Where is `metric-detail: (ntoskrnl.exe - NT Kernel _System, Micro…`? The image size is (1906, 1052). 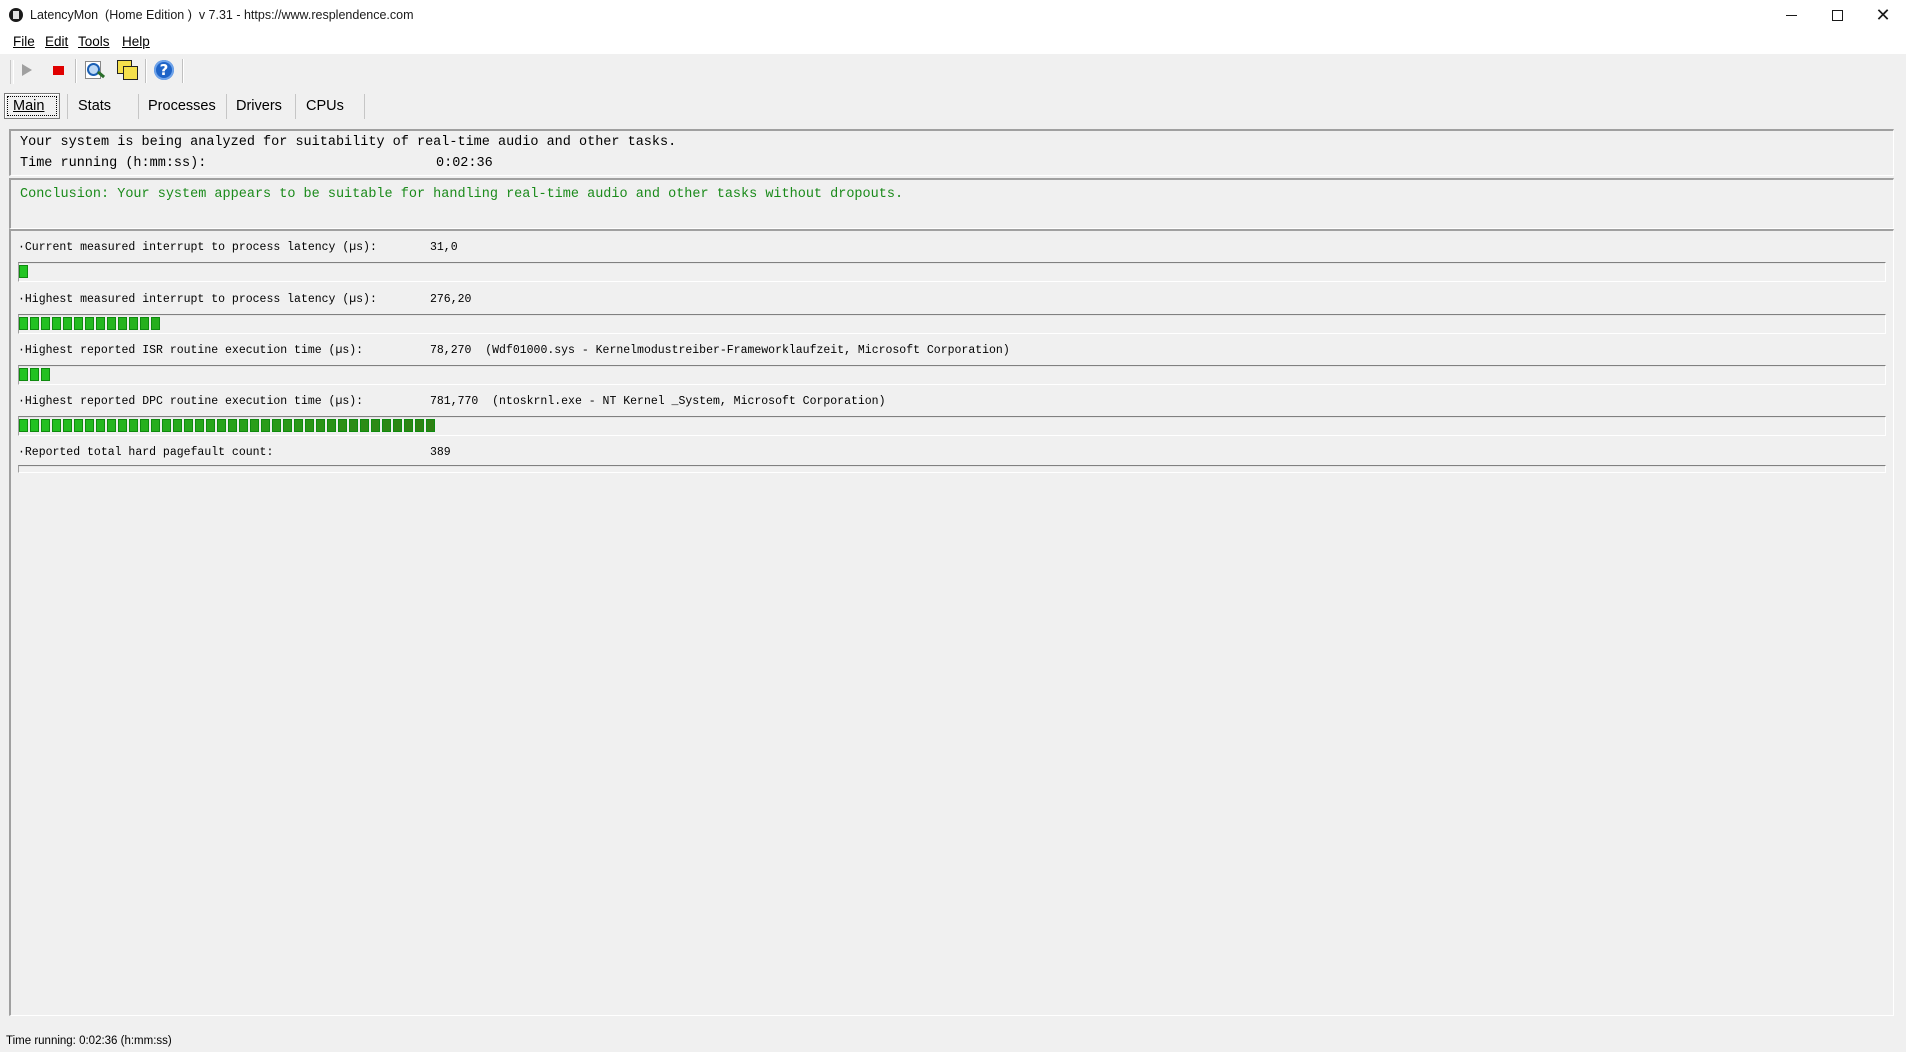 metric-detail: (ntoskrnl.exe - NT Kernel _System, Micro… is located at coordinates (689, 401).